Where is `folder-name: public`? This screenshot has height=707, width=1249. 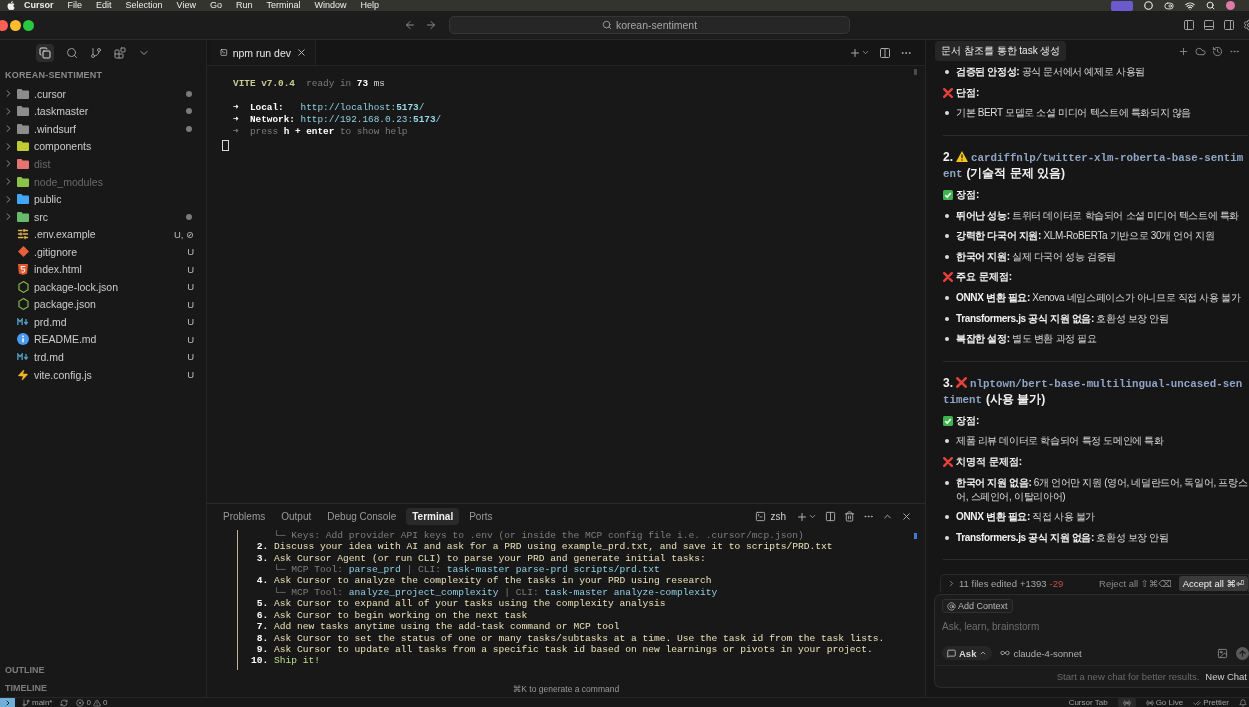
folder-name: public is located at coordinates (48, 199).